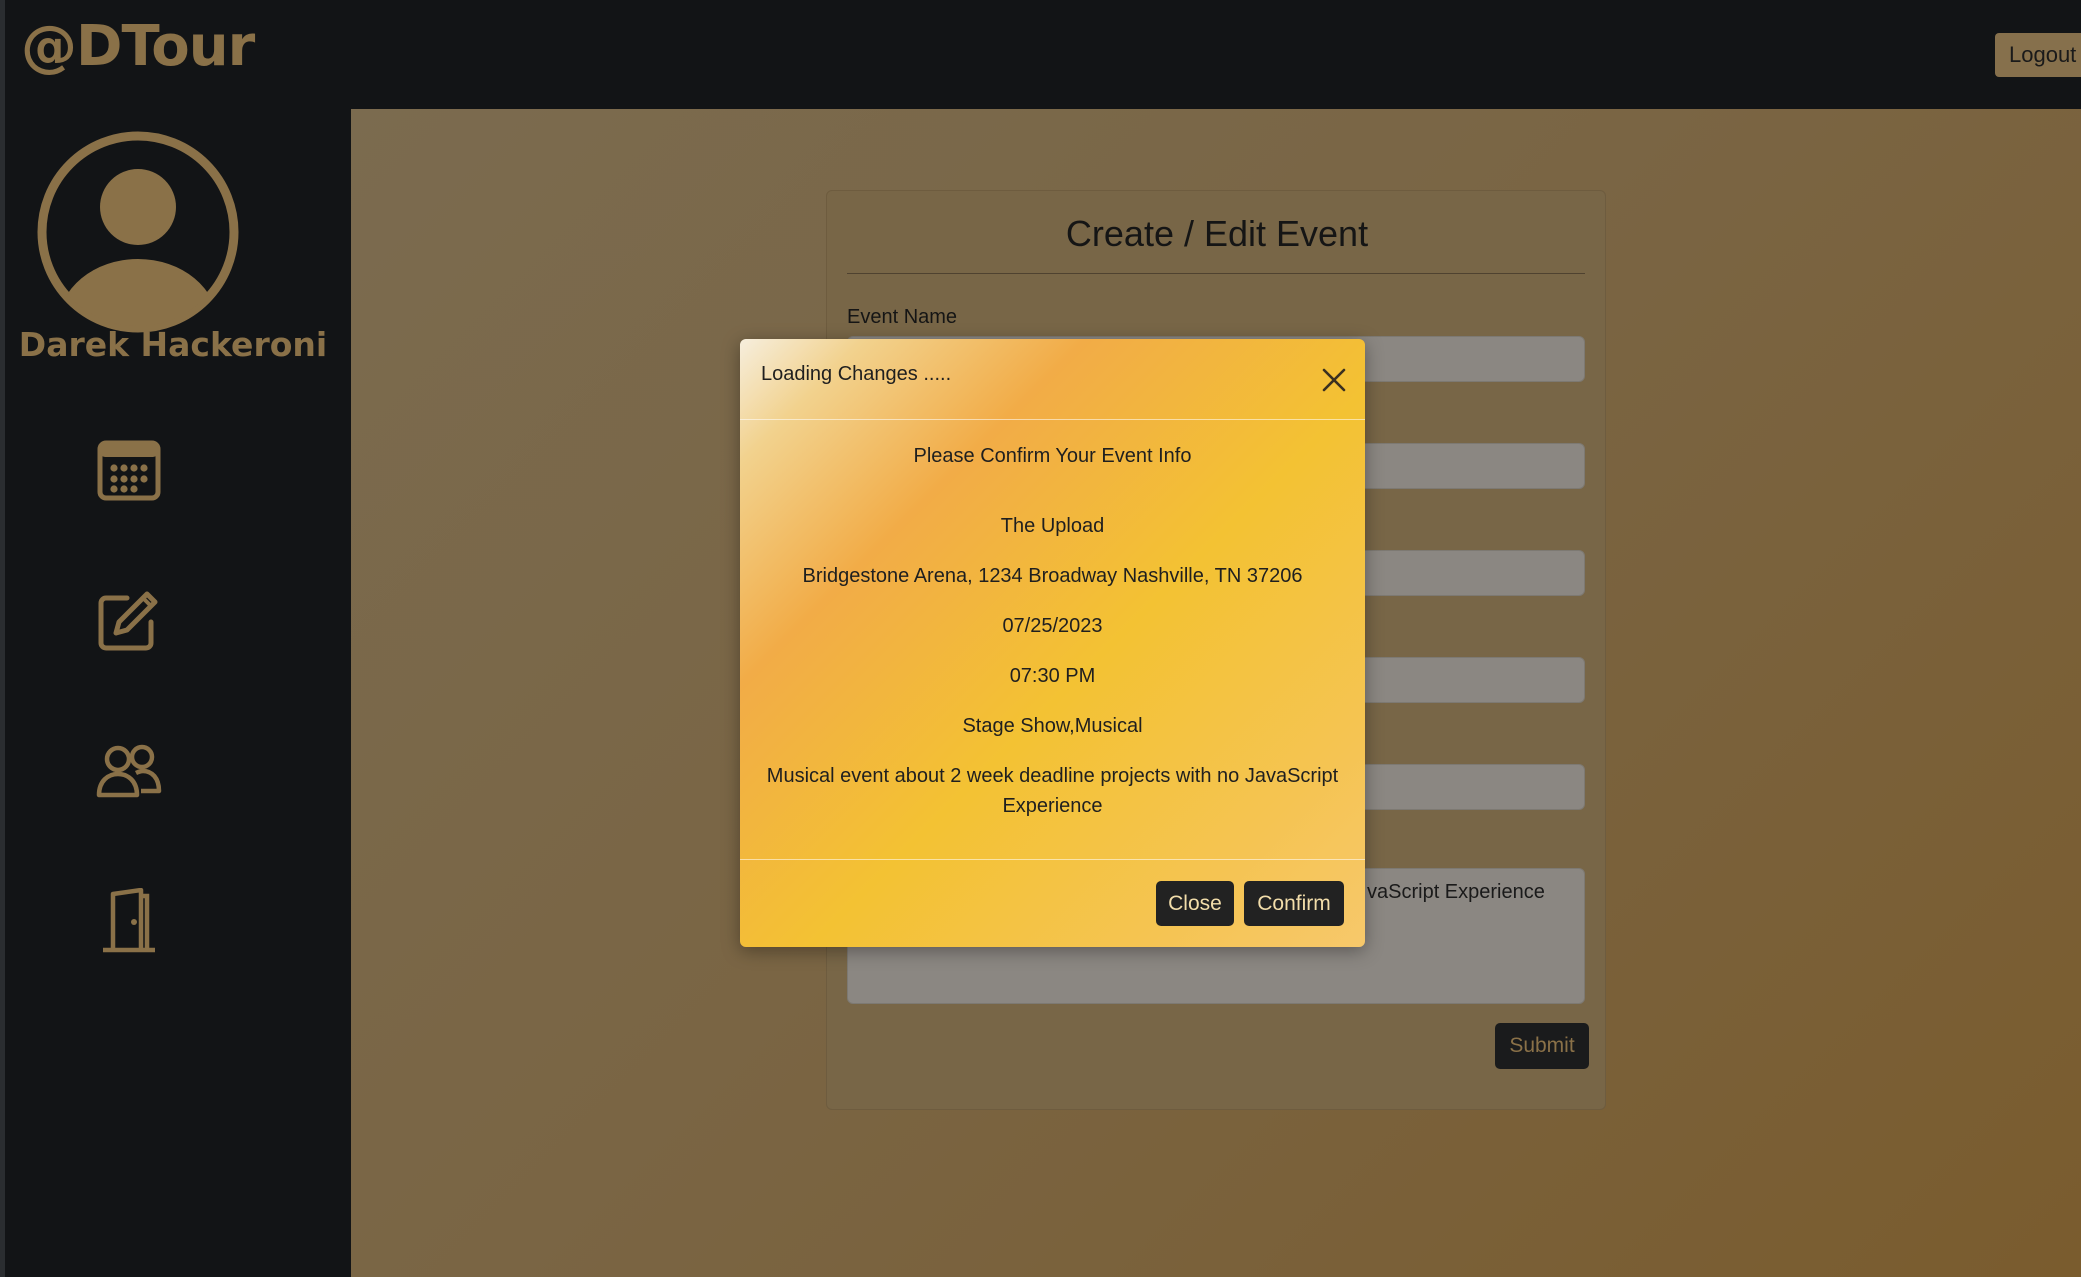  Describe the element at coordinates (129, 921) in the screenshot. I see `door-icon` at that location.